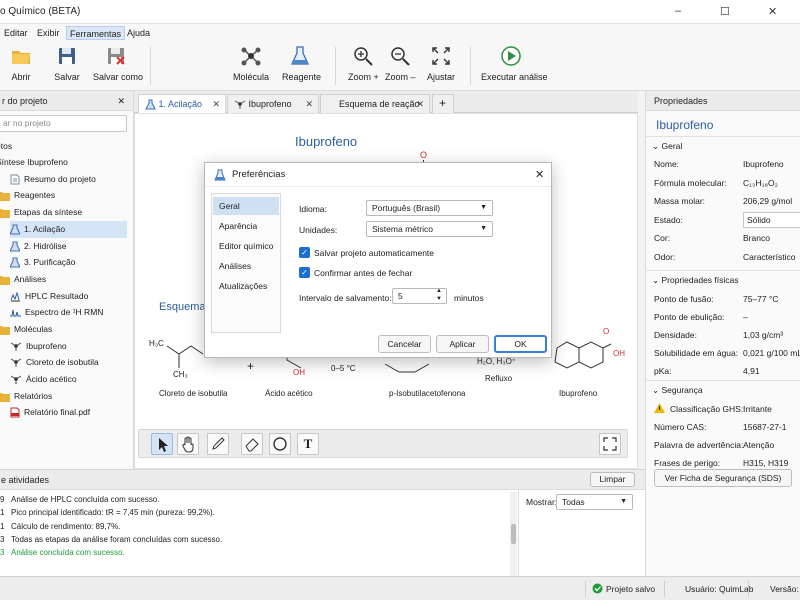 The width and height of the screenshot is (800, 600). I want to click on tree-item: Cloreto de isobutila, so click(72, 362).